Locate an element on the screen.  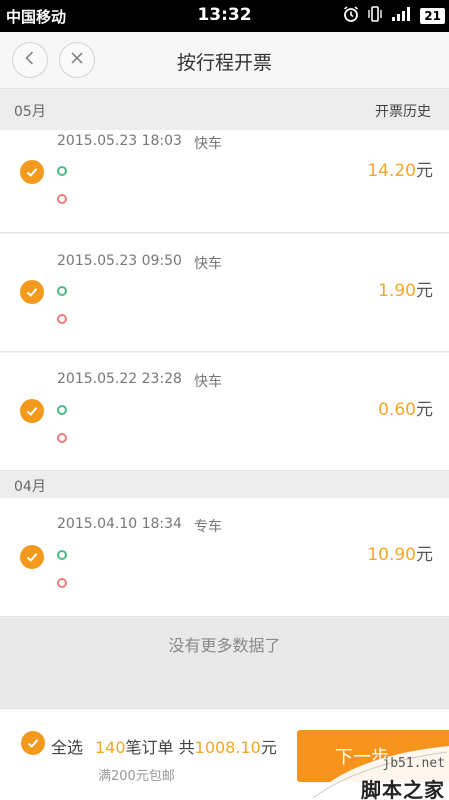
month-header: 04月 is located at coordinates (224, 484).